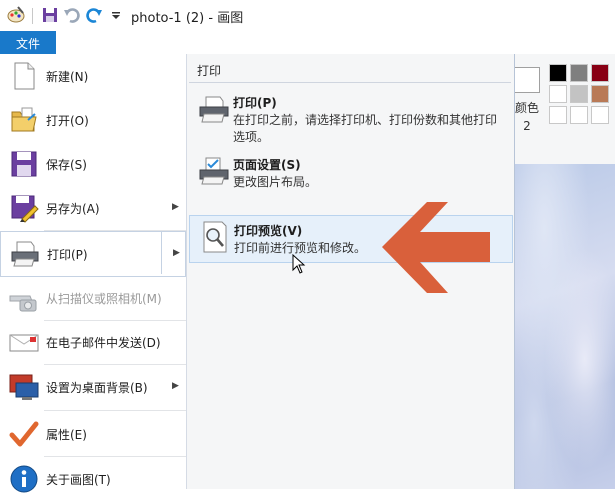 The height and width of the screenshot is (501, 615). I want to click on submenu-item-page-setup-desc: 更改图片布局。, so click(275, 182).